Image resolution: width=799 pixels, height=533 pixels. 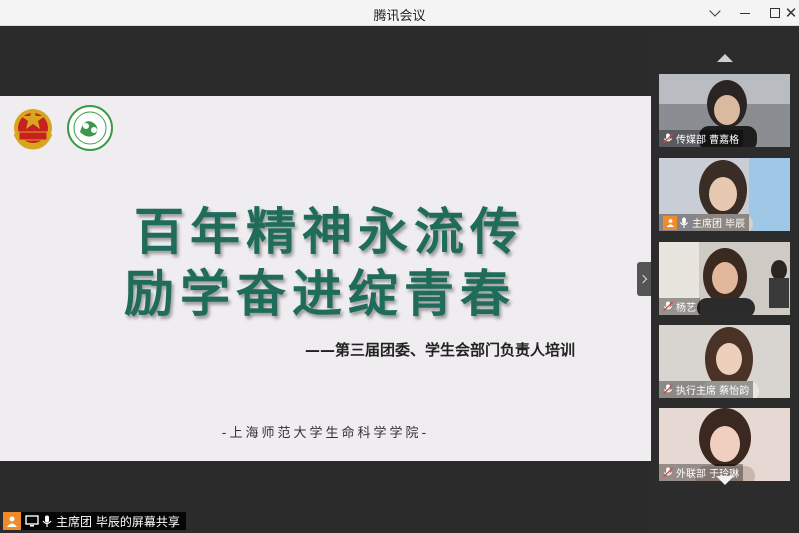 What do you see at coordinates (725, 58) in the screenshot?
I see `scroll-up-icon` at bounding box center [725, 58].